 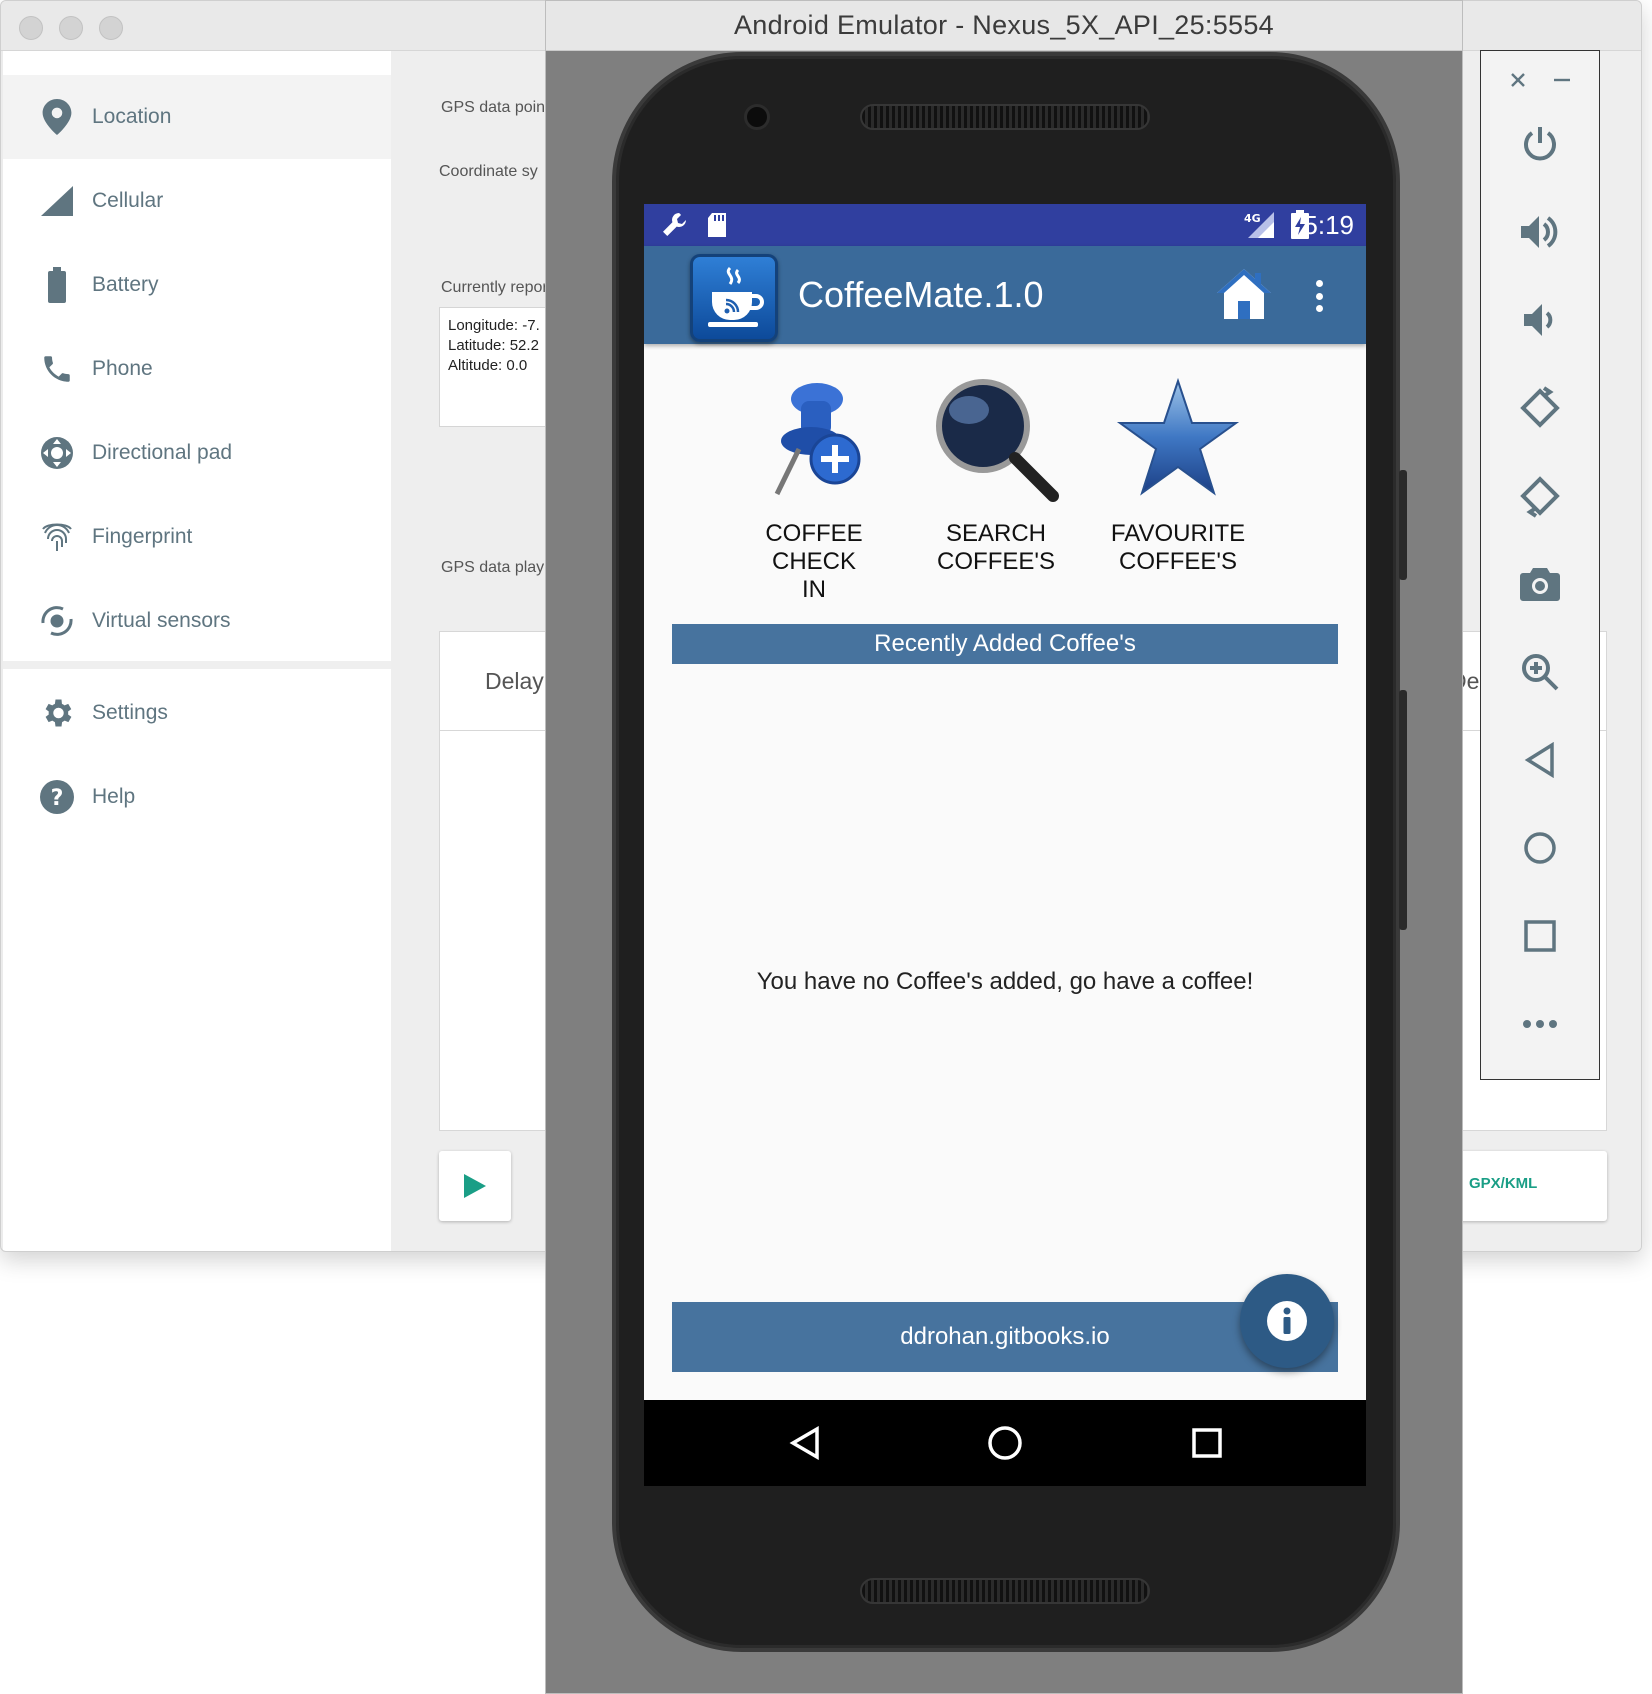 What do you see at coordinates (125, 284) in the screenshot?
I see `sidebar-item-label: Battery` at bounding box center [125, 284].